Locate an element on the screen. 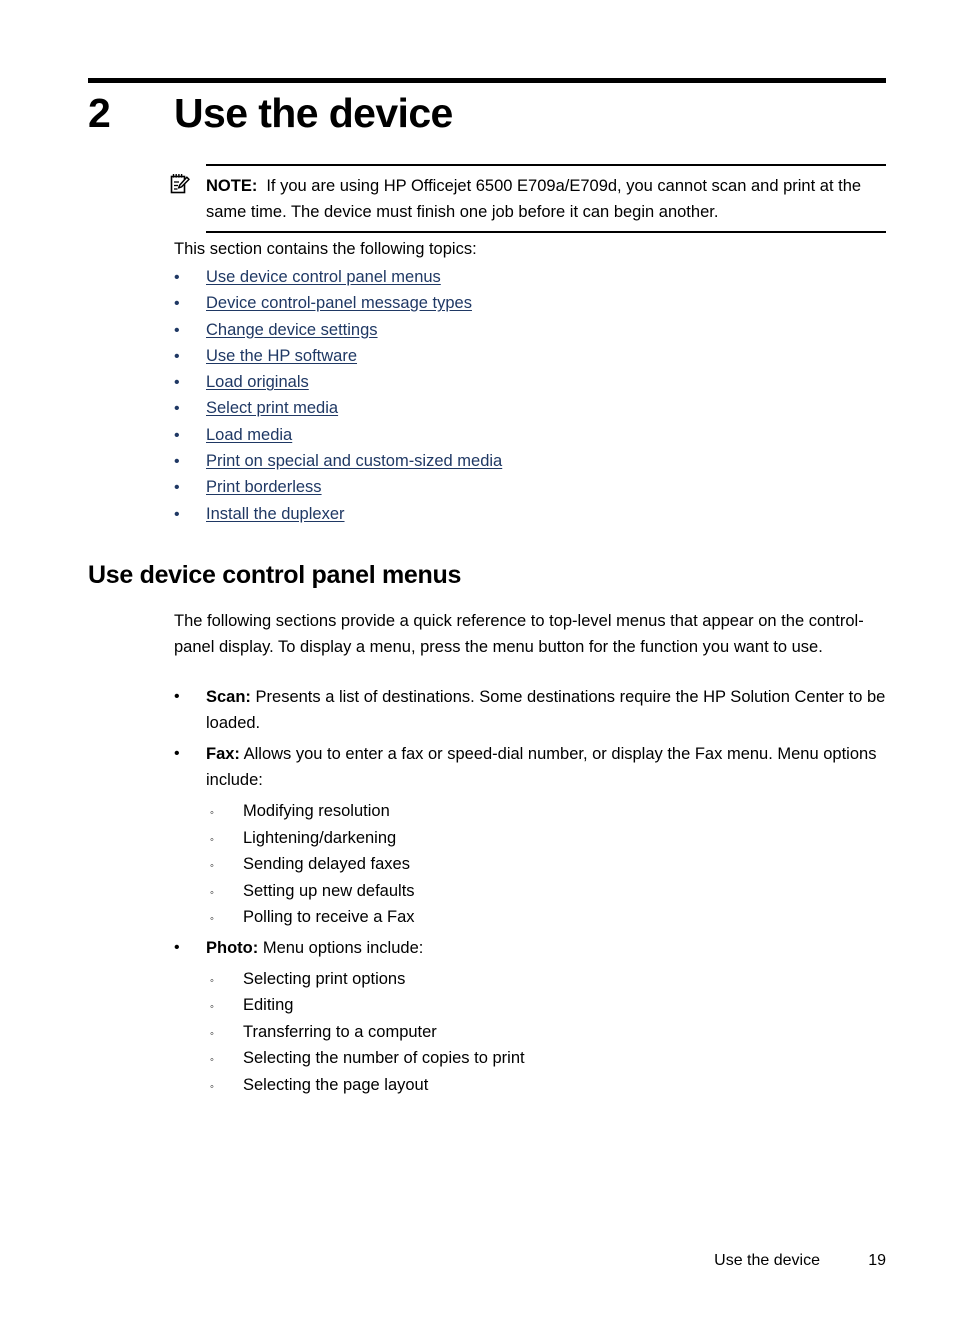 This screenshot has width=954, height=1321. list-item: • Device control-panel message types is located at coordinates (532, 303).